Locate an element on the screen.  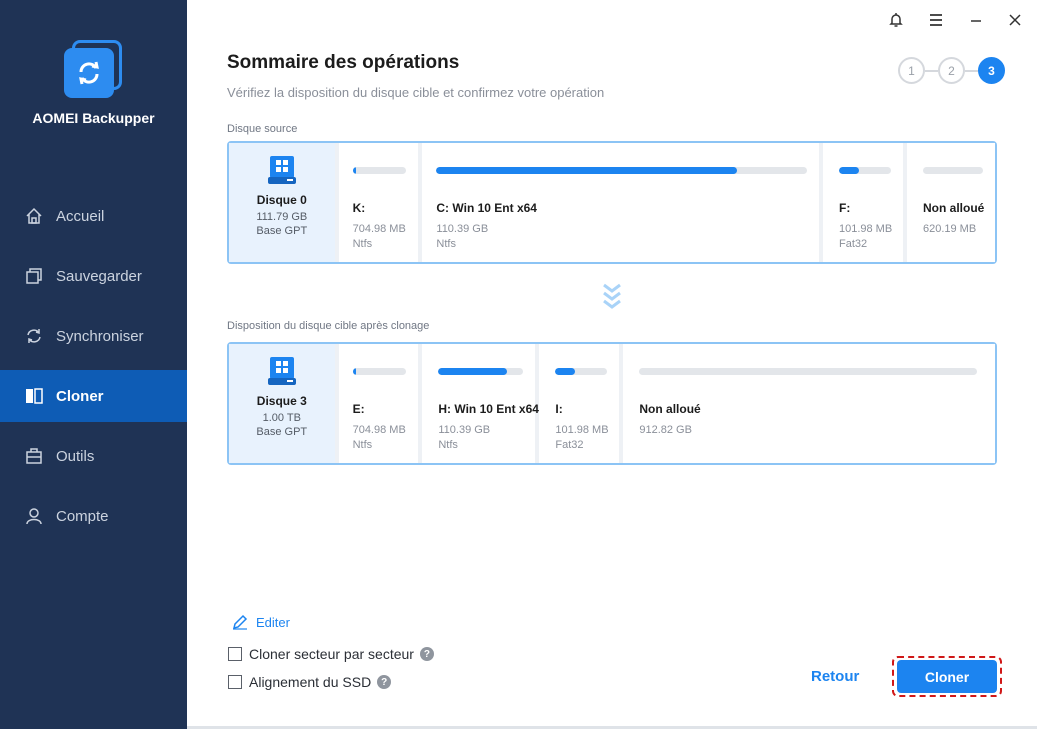
sidebar-nav: Accueil Sauvegarder Synchroniser Cloner is located at coordinates (93, 370).